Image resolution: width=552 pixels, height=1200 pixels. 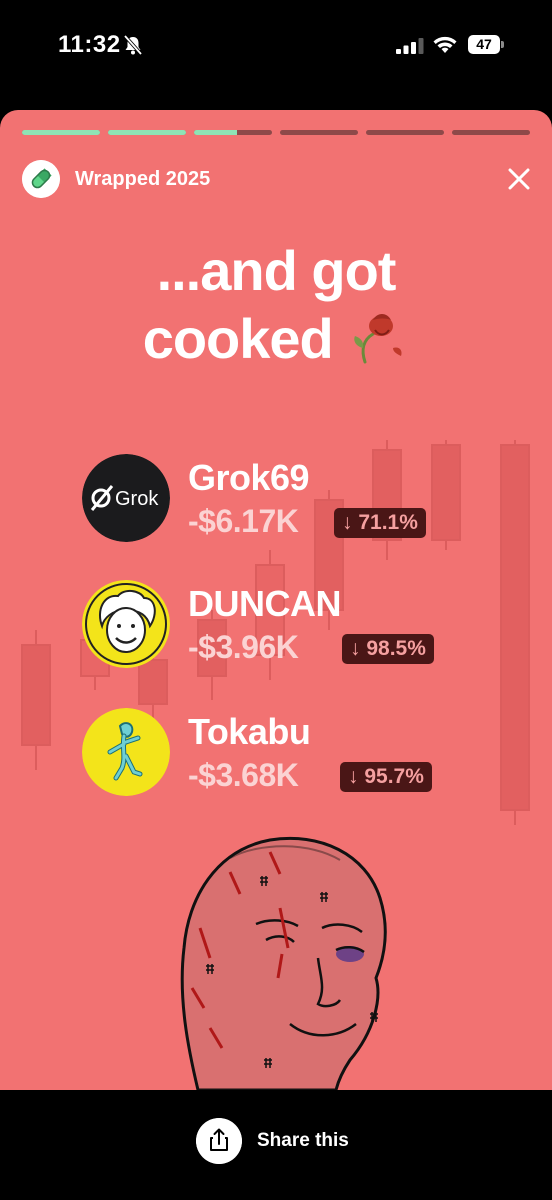 I want to click on token-loss: -$3.68K, so click(x=243, y=775).